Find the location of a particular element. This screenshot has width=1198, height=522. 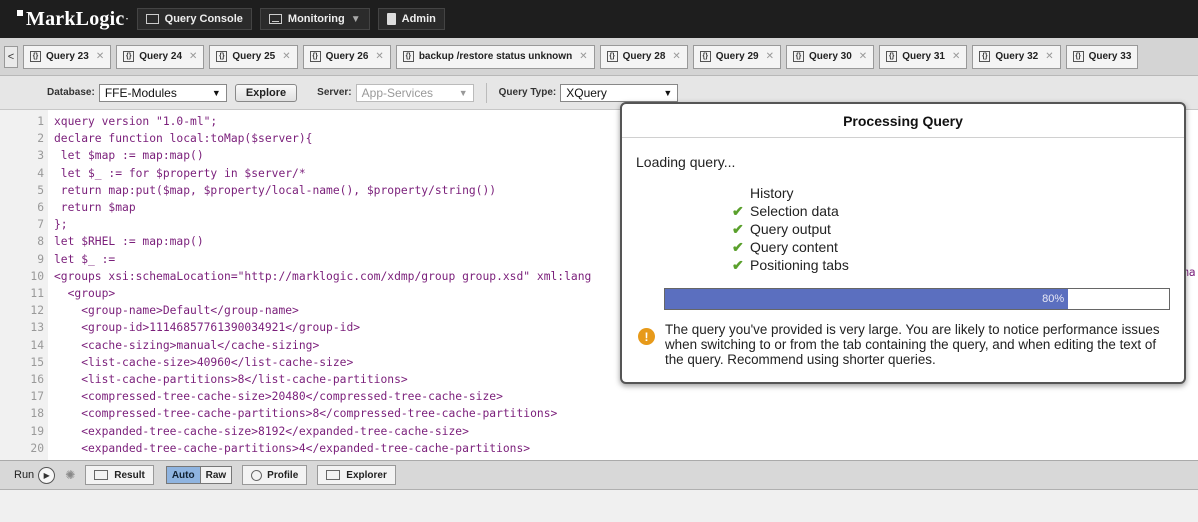

progress-bar: 80% is located at coordinates (917, 299).